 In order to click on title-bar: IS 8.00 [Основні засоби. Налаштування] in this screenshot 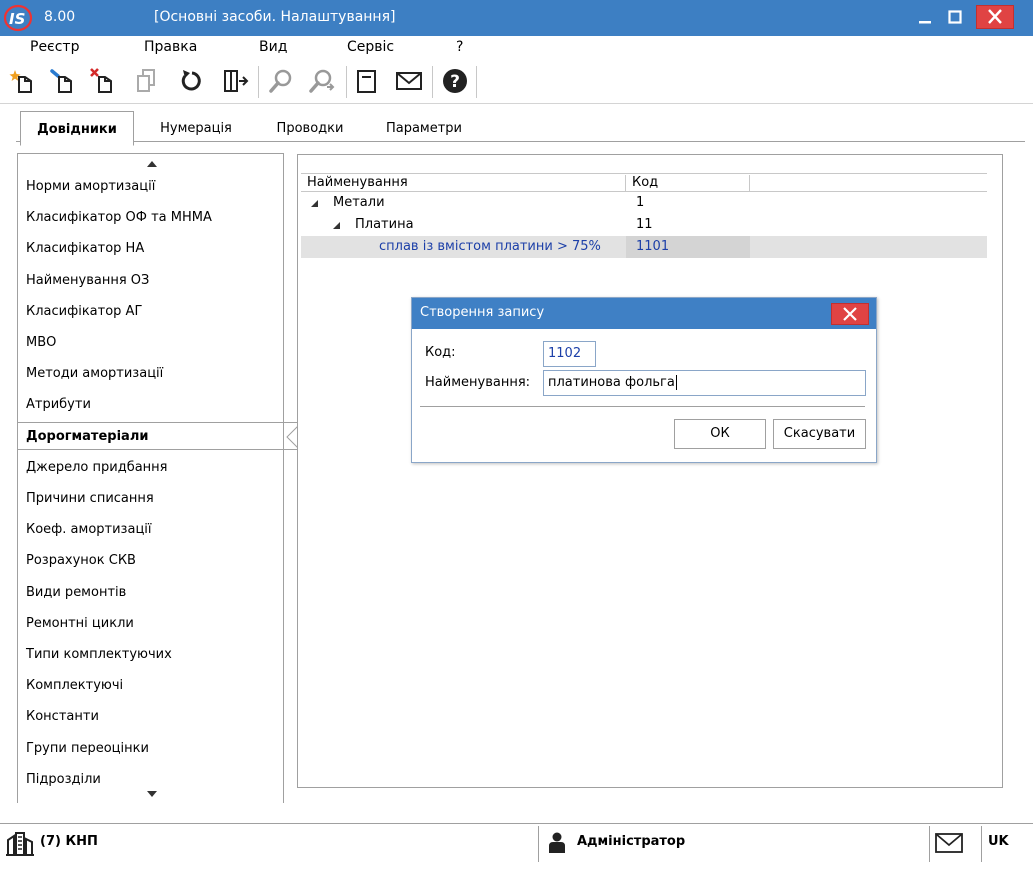, I will do `click(516, 18)`.